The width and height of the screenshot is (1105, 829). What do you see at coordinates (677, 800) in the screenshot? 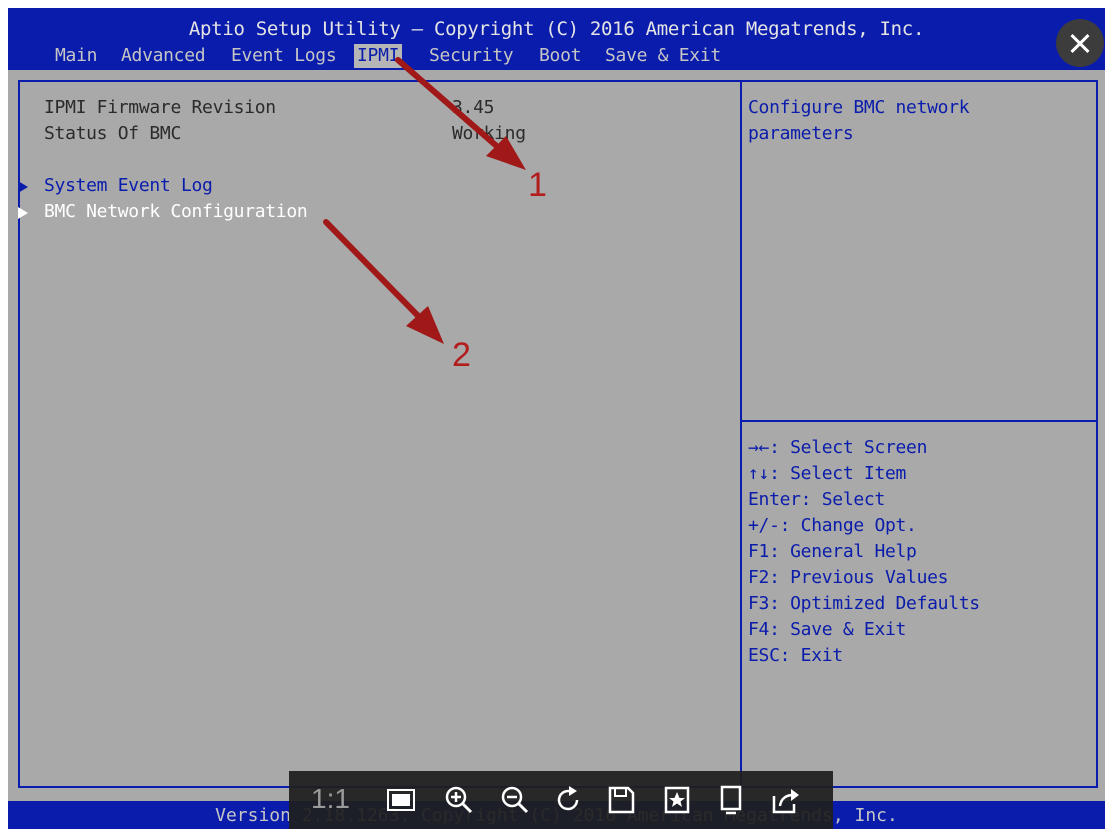
I see `bookmark-icon` at bounding box center [677, 800].